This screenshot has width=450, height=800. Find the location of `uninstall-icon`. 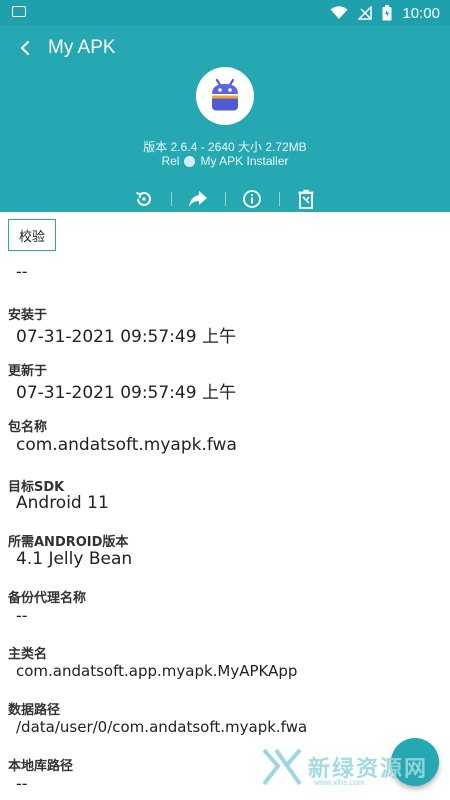

uninstall-icon is located at coordinates (306, 199).